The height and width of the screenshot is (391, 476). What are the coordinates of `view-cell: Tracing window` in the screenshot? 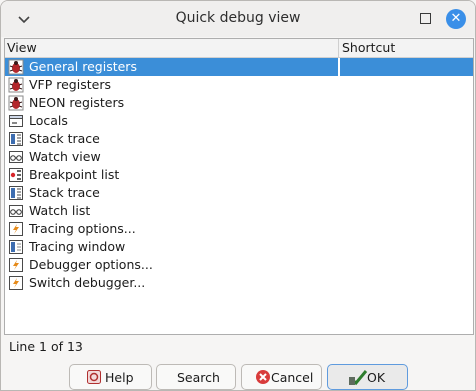 It's located at (171, 247).